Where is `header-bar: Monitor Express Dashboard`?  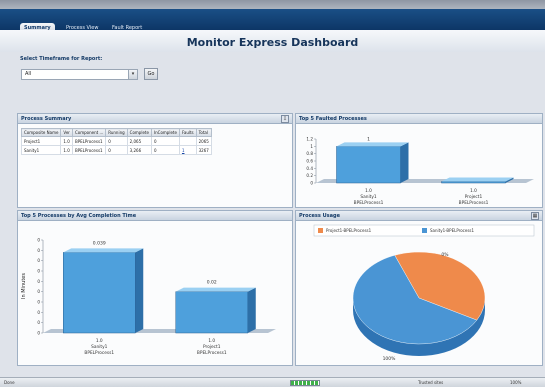 header-bar: Monitor Express Dashboard is located at coordinates (272, 41).